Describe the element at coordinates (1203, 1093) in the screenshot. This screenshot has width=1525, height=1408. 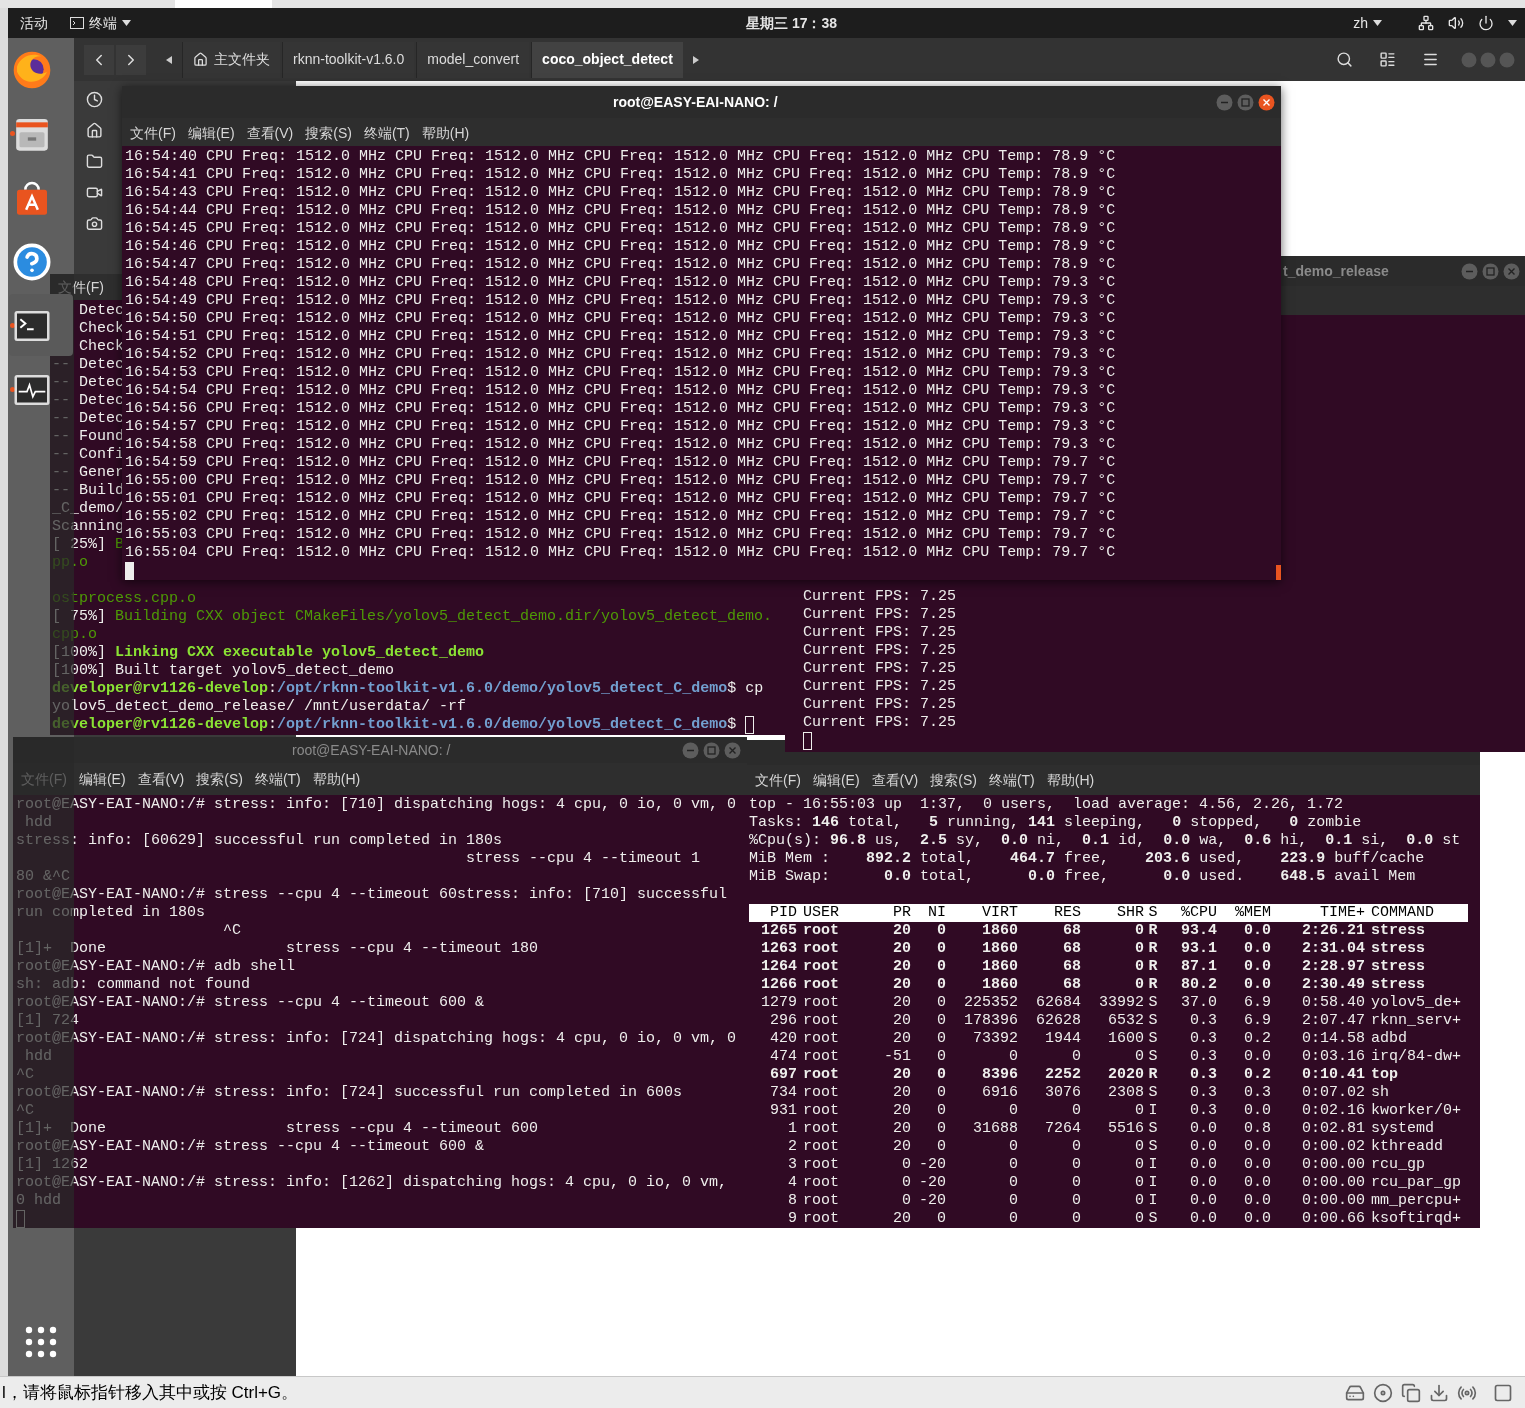
I see `table-cell-text: 0.3` at that location.